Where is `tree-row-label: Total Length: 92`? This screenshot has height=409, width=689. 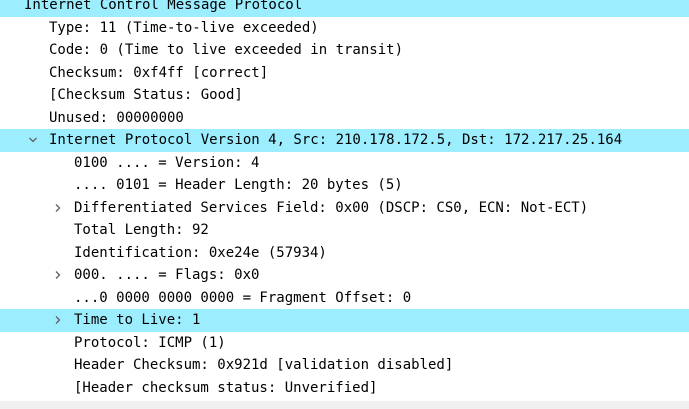 tree-row-label: Total Length: 92 is located at coordinates (141, 230).